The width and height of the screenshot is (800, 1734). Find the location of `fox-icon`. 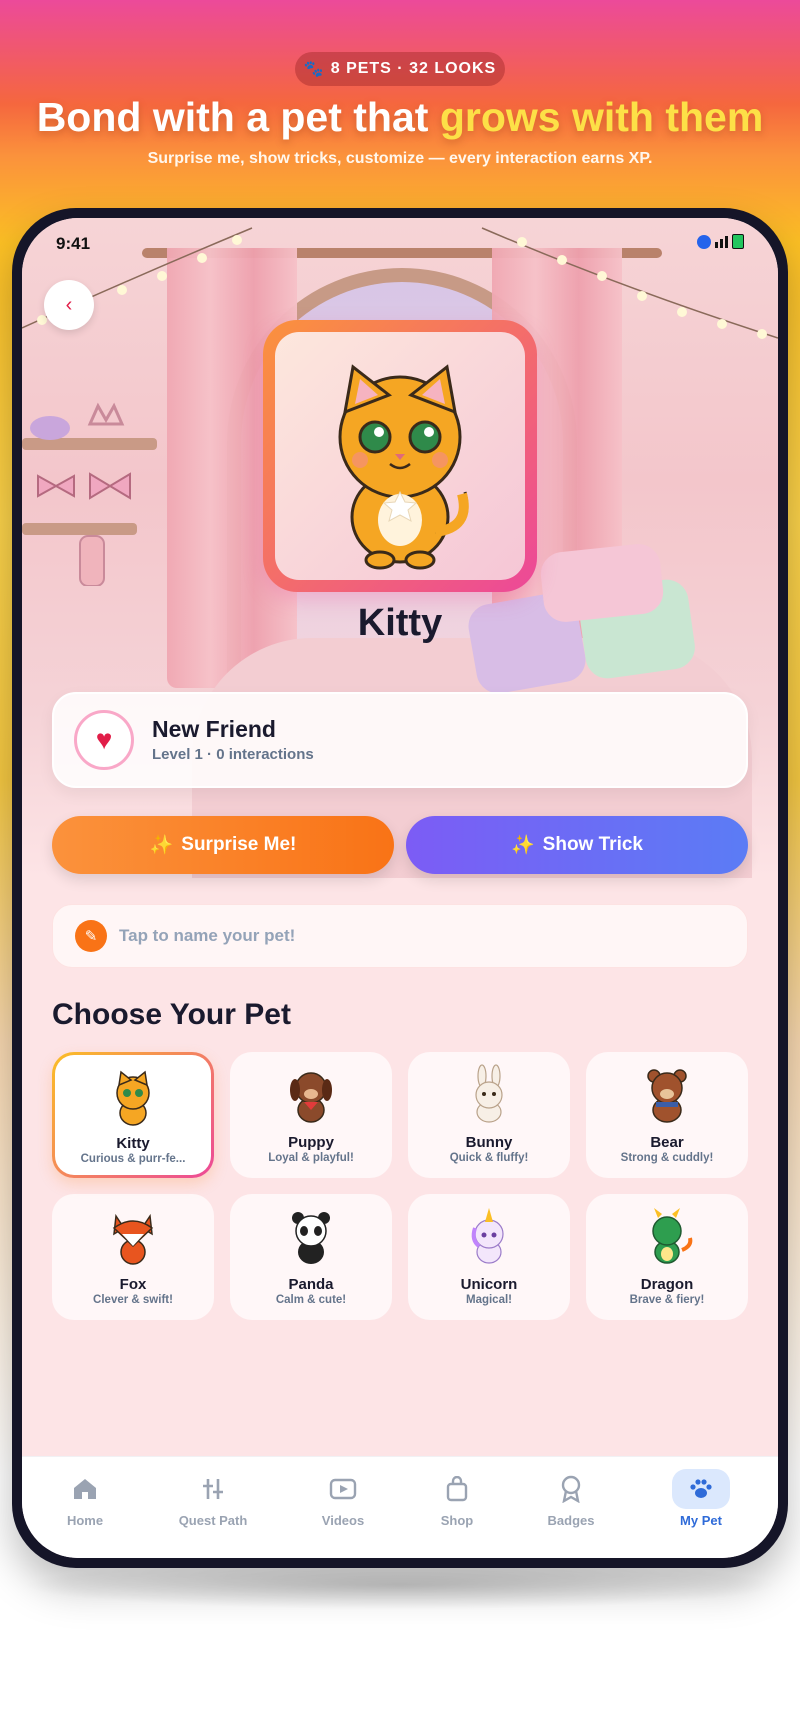

fox-icon is located at coordinates (133, 1239).